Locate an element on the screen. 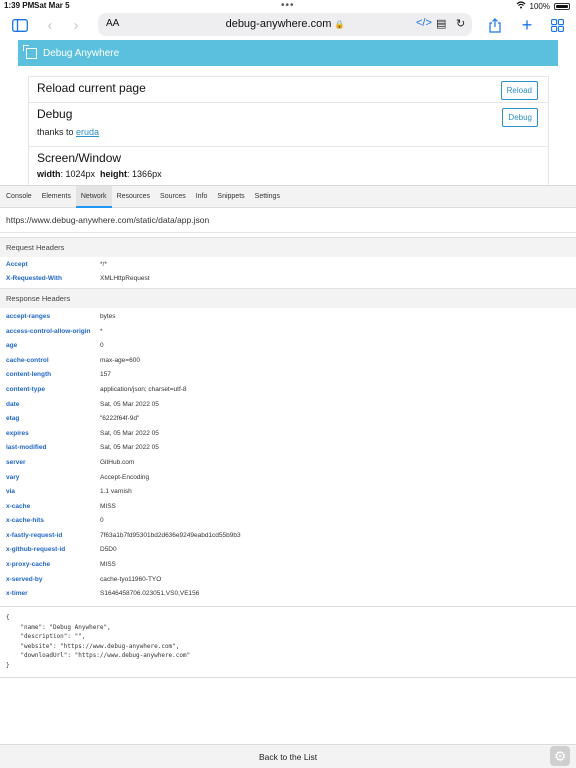  header-row: x-cache MISS is located at coordinates (288, 506).